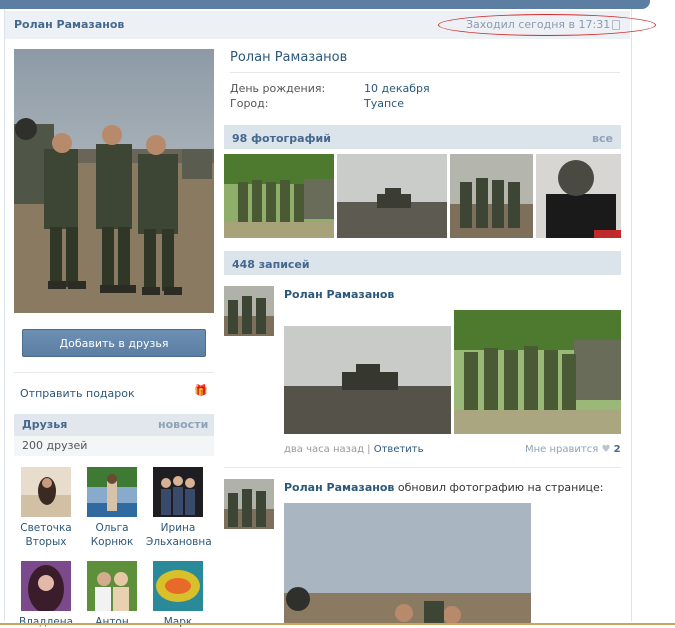 Image resolution: width=675 pixels, height=628 pixels. I want to click on profile-photo, so click(114, 181).